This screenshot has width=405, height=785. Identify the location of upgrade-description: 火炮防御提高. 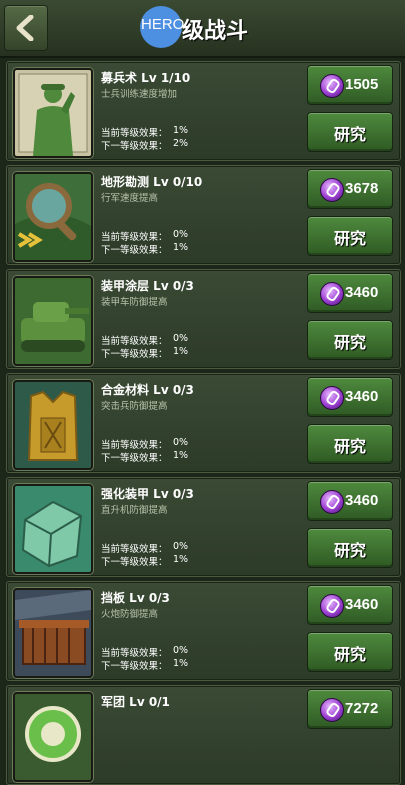
(130, 614).